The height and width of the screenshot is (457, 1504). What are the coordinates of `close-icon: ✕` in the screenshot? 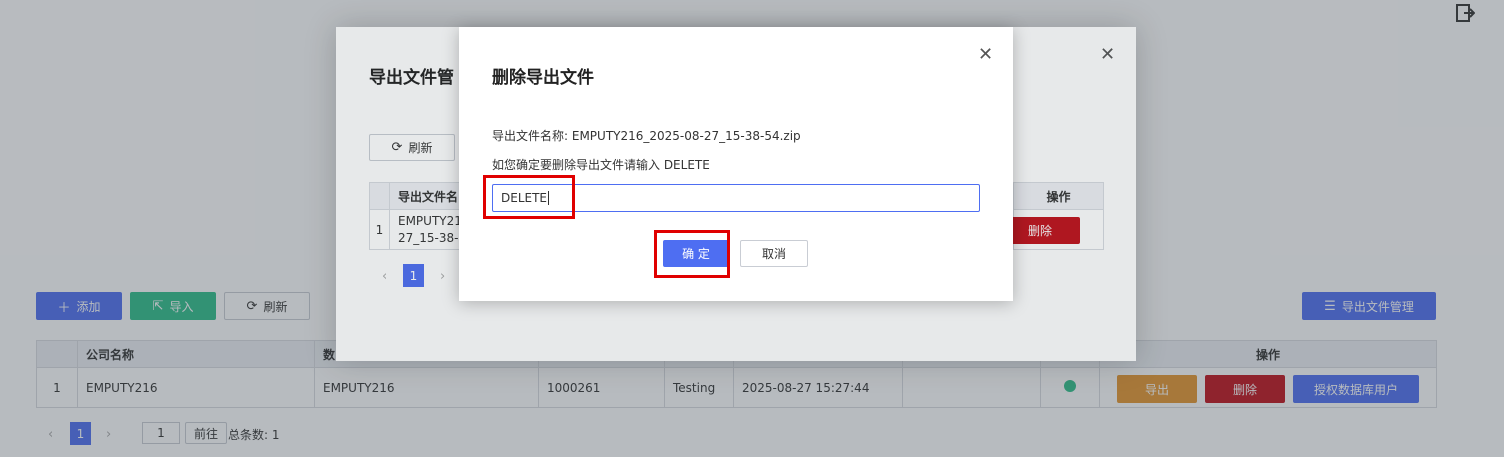 It's located at (985, 55).